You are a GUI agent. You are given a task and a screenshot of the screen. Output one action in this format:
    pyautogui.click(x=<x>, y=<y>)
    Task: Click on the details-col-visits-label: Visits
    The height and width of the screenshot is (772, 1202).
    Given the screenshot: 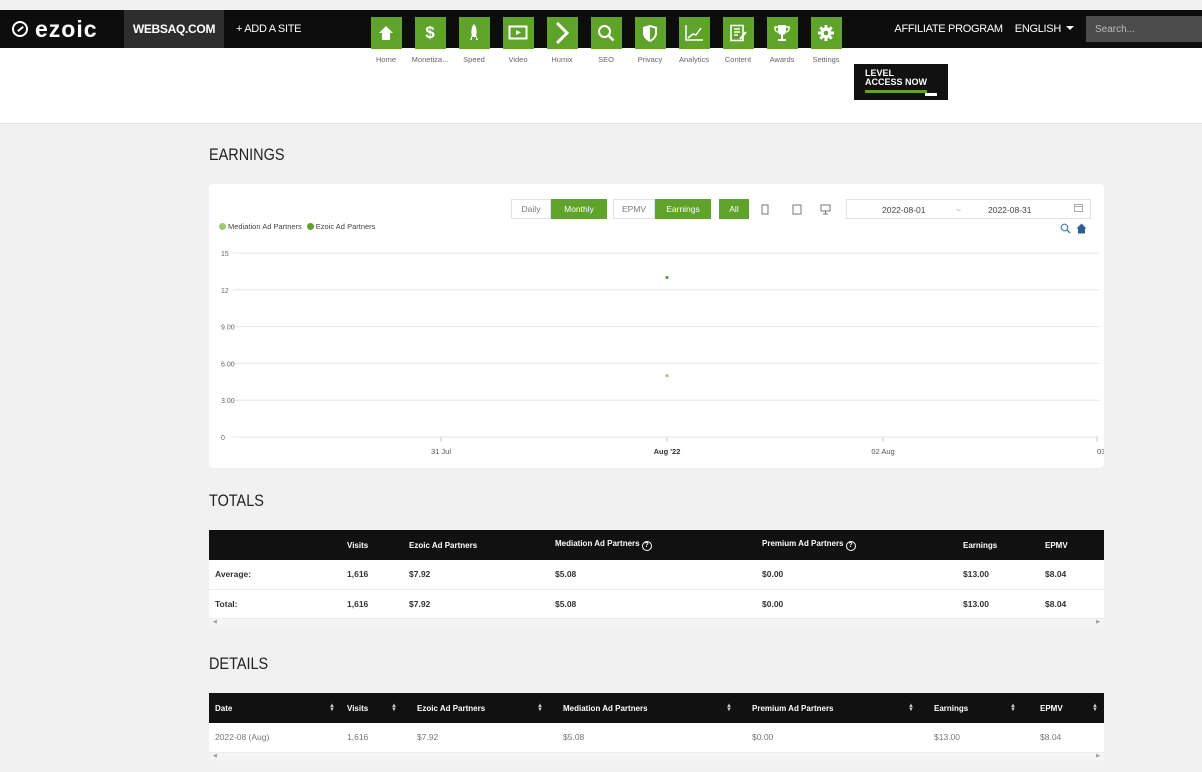 What is the action you would take?
    pyautogui.click(x=358, y=708)
    